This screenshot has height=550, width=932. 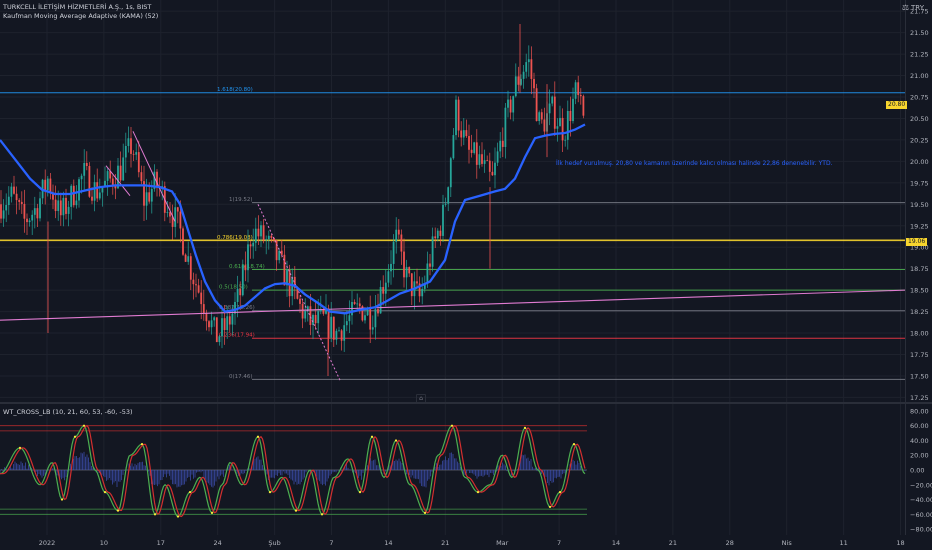 What do you see at coordinates (919, 411) in the screenshot?
I see `sub-y-tick-label: 80.00` at bounding box center [919, 411].